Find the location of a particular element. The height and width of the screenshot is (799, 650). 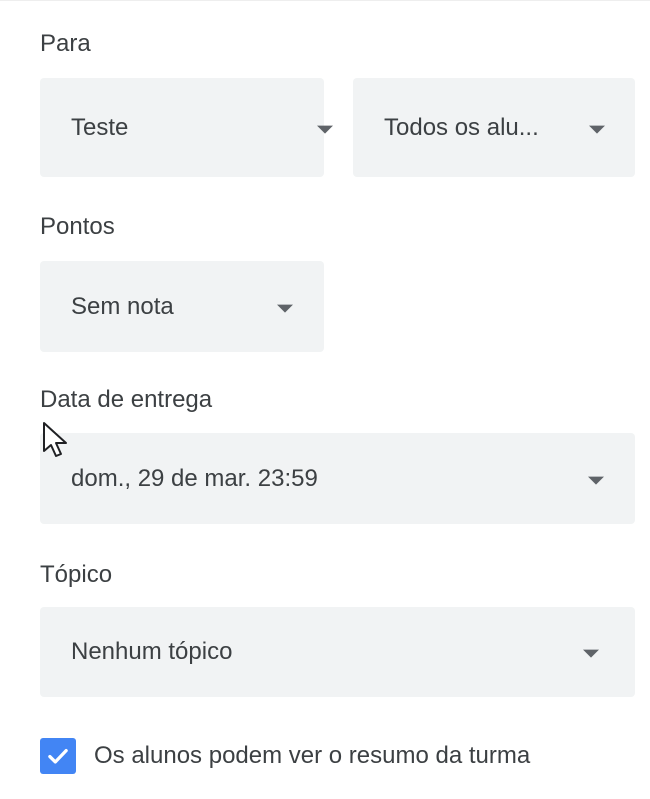

due-date-select-value: dom., 29 de mar. 23:59 is located at coordinates (194, 478).